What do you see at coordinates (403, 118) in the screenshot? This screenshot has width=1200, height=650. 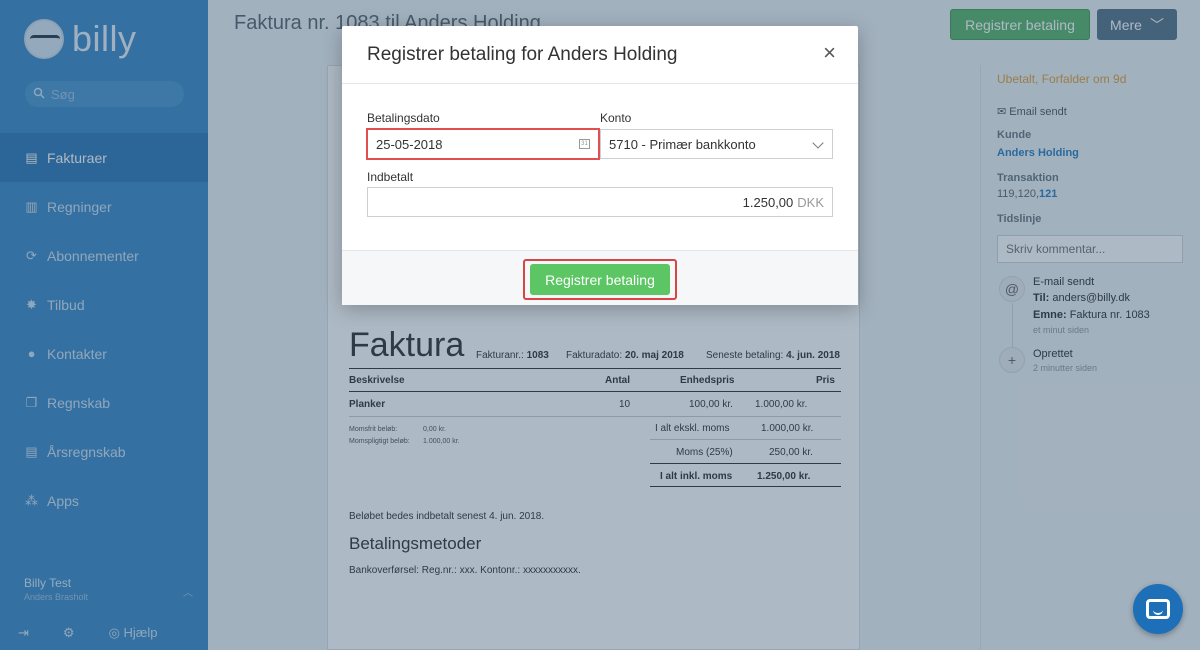 I see `date-label: Betalingsdato` at bounding box center [403, 118].